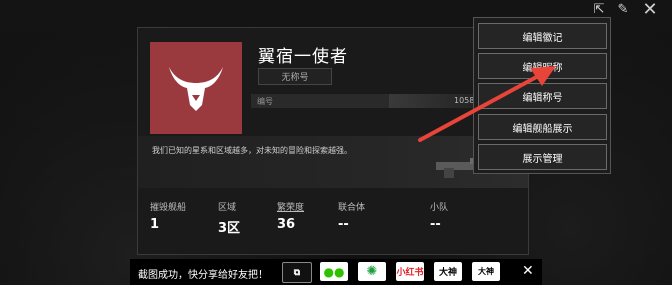 Image resolution: width=672 pixels, height=285 pixels. I want to click on share-message: 截图成功，快分享给好友把！, so click(203, 275).